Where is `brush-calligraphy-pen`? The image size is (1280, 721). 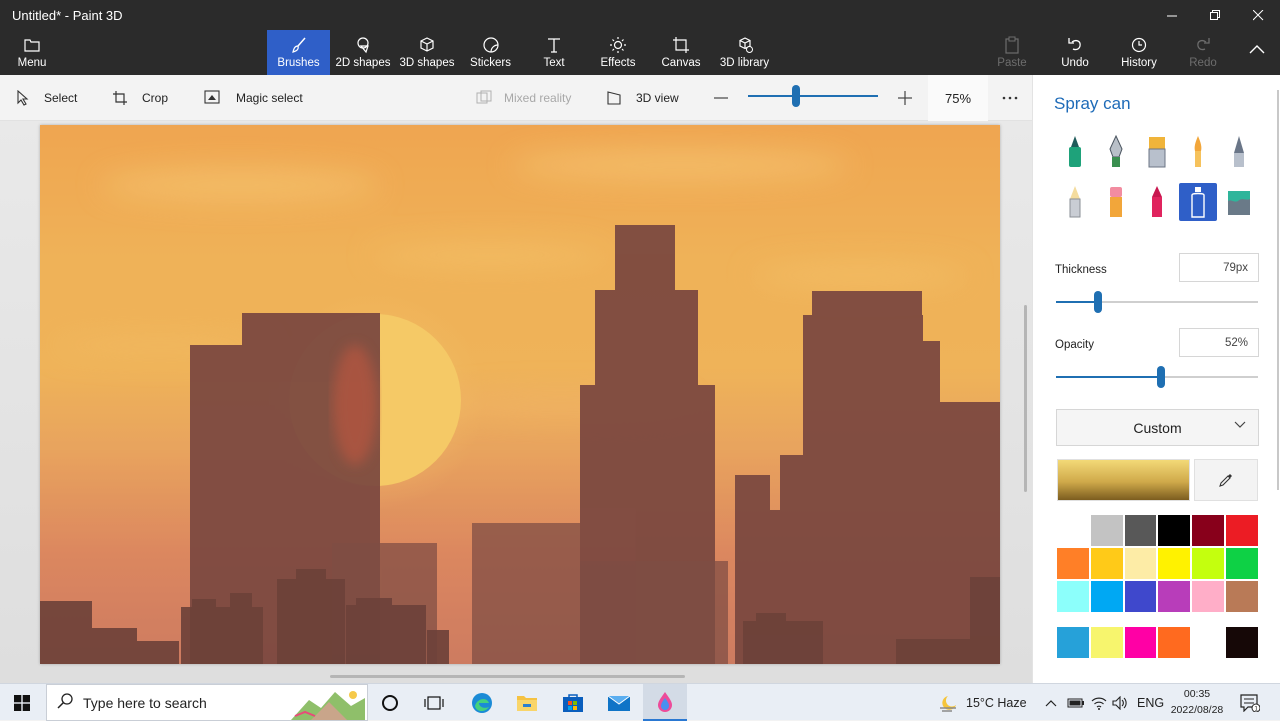 brush-calligraphy-pen is located at coordinates (1116, 152).